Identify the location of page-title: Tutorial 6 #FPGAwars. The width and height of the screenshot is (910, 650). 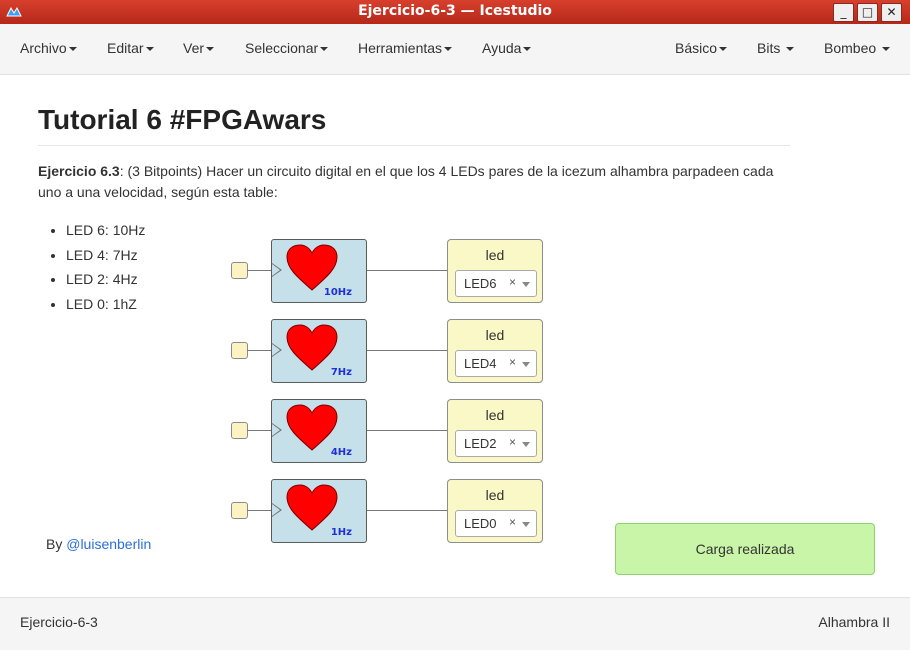
(182, 119).